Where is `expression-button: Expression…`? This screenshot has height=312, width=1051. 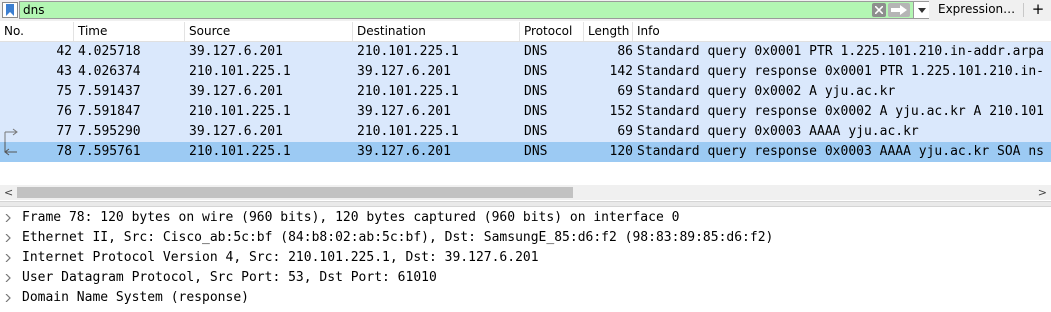
expression-button: Expression… is located at coordinates (979, 9).